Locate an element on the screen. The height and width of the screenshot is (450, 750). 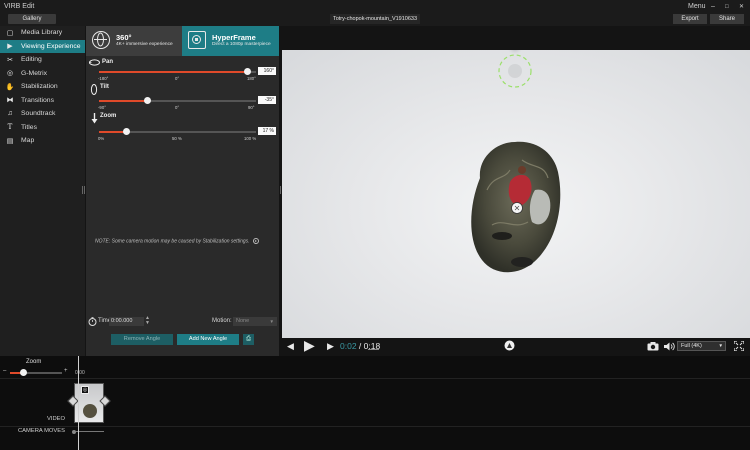
tilt-value-field: -35° is located at coordinates (267, 100).